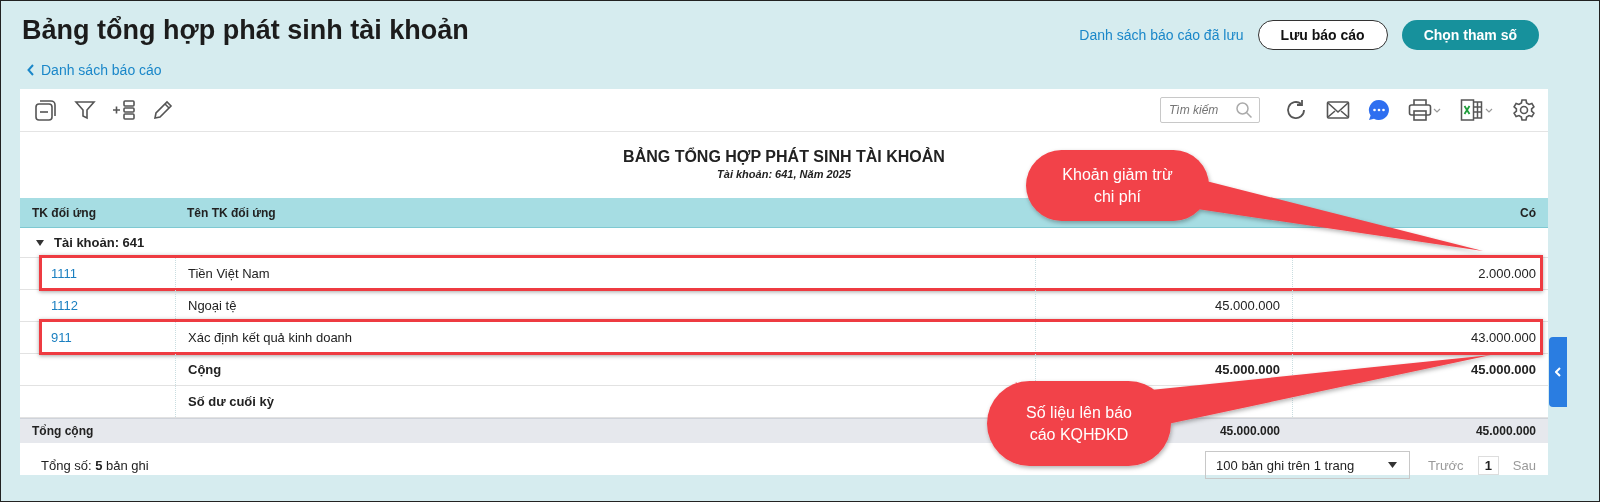 The width and height of the screenshot is (1600, 502). Describe the element at coordinates (1322, 35) in the screenshot. I see `save-report-button: Lưu báo cáo` at that location.